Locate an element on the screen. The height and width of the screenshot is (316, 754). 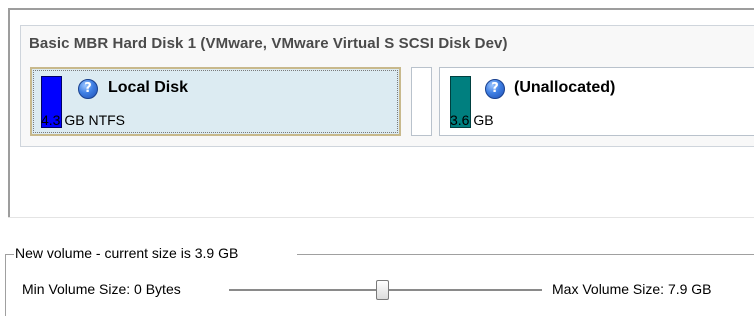
partition-size-unallocated: 3.6 GB is located at coordinates (472, 120).